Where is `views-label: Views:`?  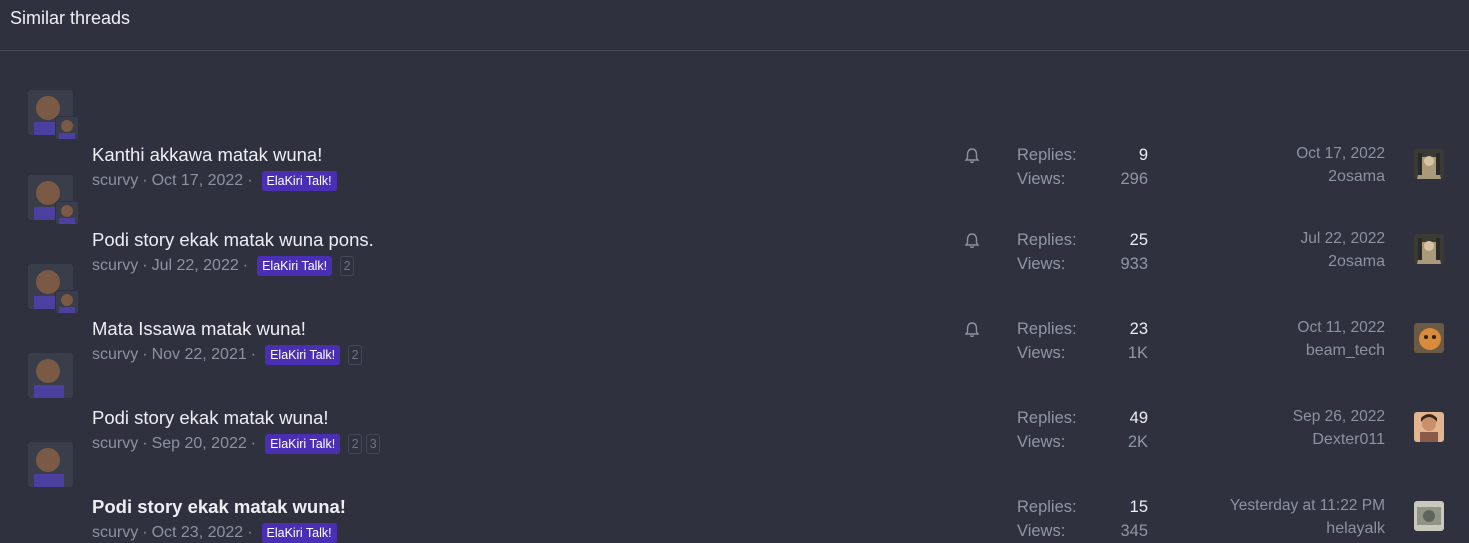
views-label: Views: is located at coordinates (1041, 531).